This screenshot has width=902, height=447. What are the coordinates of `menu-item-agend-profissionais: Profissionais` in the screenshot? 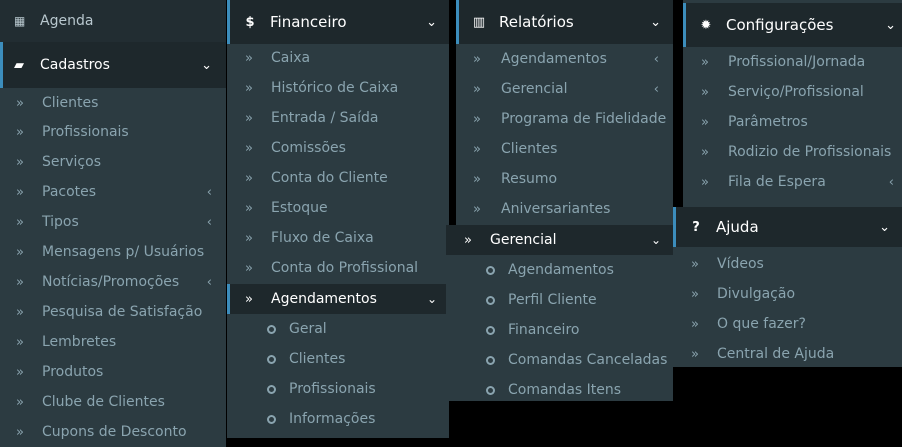 It's located at (338, 389).